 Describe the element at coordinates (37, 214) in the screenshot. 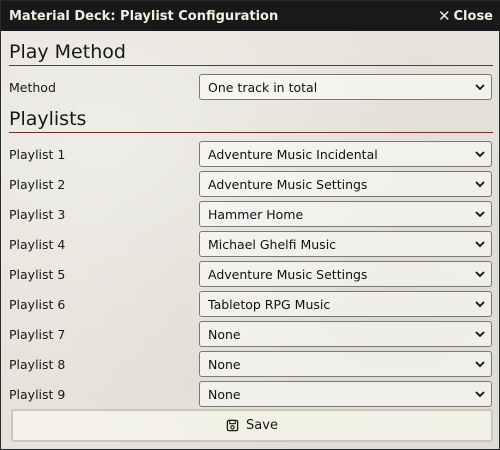

I see `playlist-label: Playlist 3` at that location.